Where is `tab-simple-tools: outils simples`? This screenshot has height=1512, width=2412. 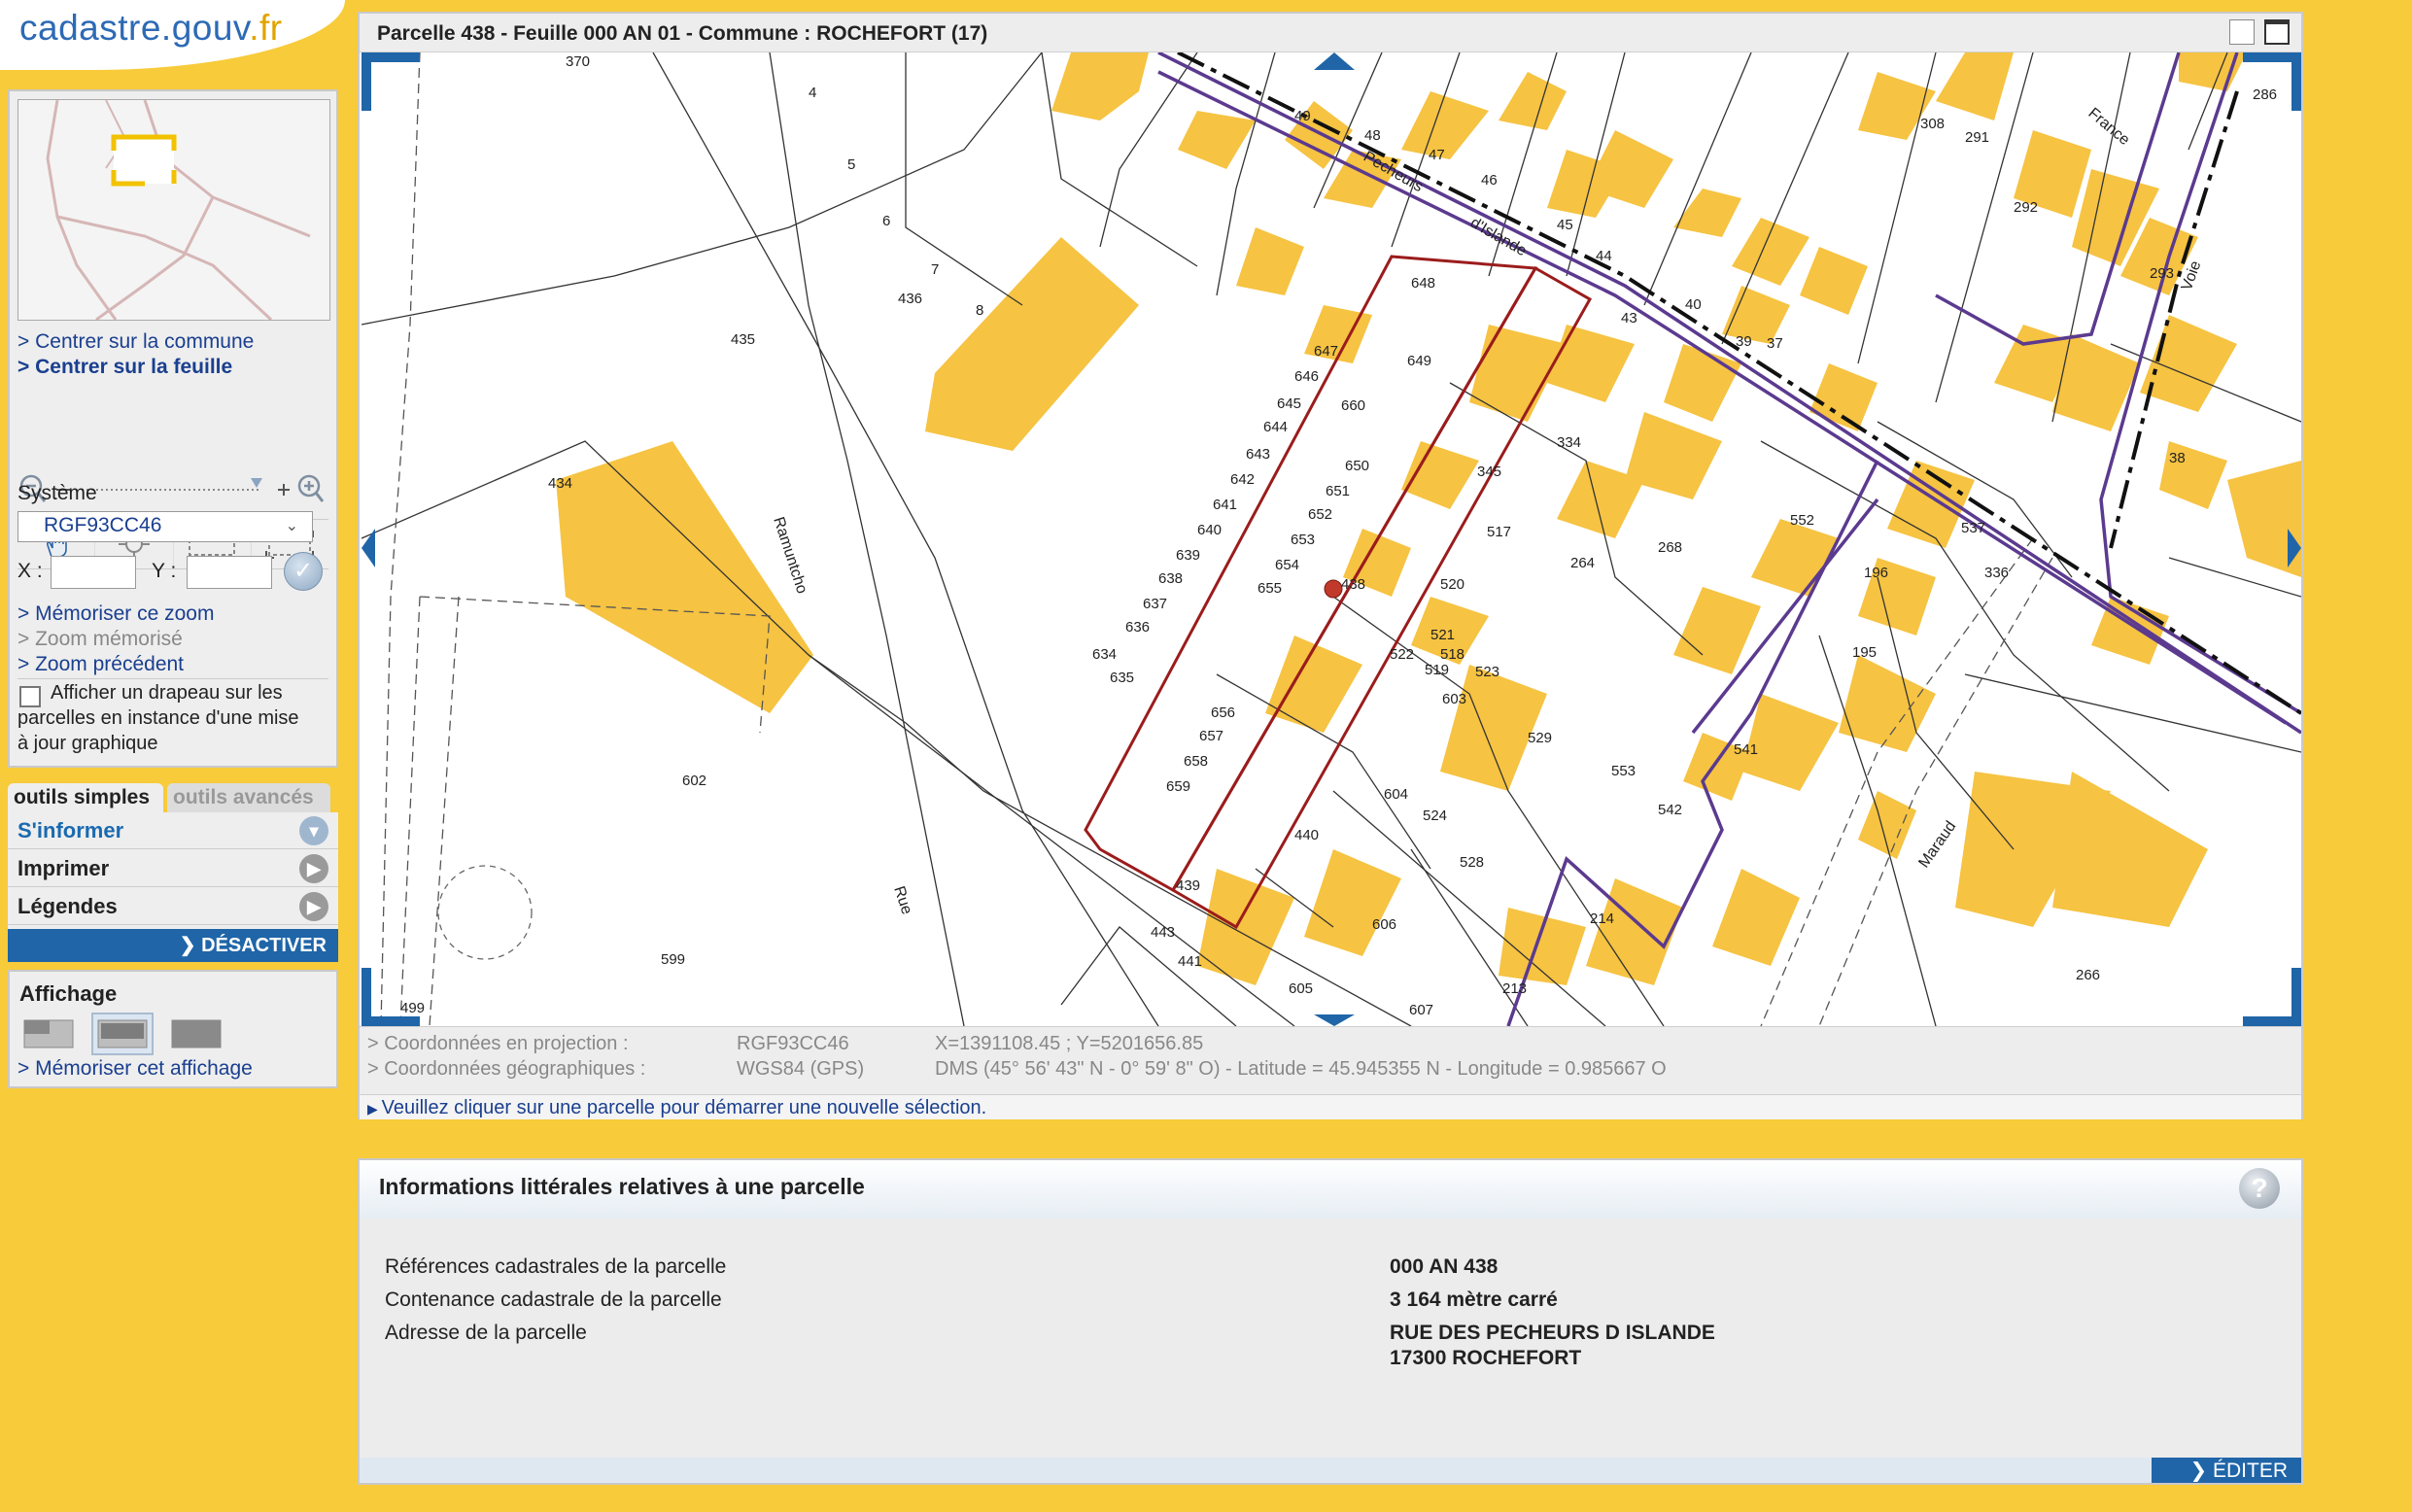 tab-simple-tools: outils simples is located at coordinates (85, 797).